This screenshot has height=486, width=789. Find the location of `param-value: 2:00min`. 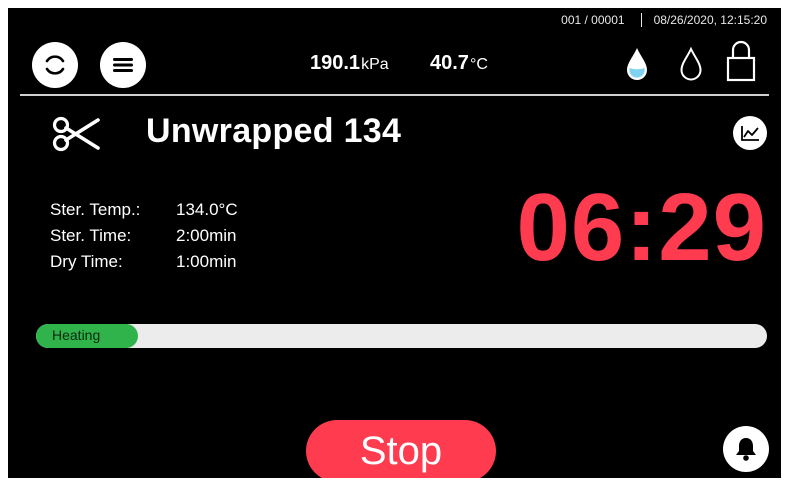

param-value: 2:00min is located at coordinates (206, 235).